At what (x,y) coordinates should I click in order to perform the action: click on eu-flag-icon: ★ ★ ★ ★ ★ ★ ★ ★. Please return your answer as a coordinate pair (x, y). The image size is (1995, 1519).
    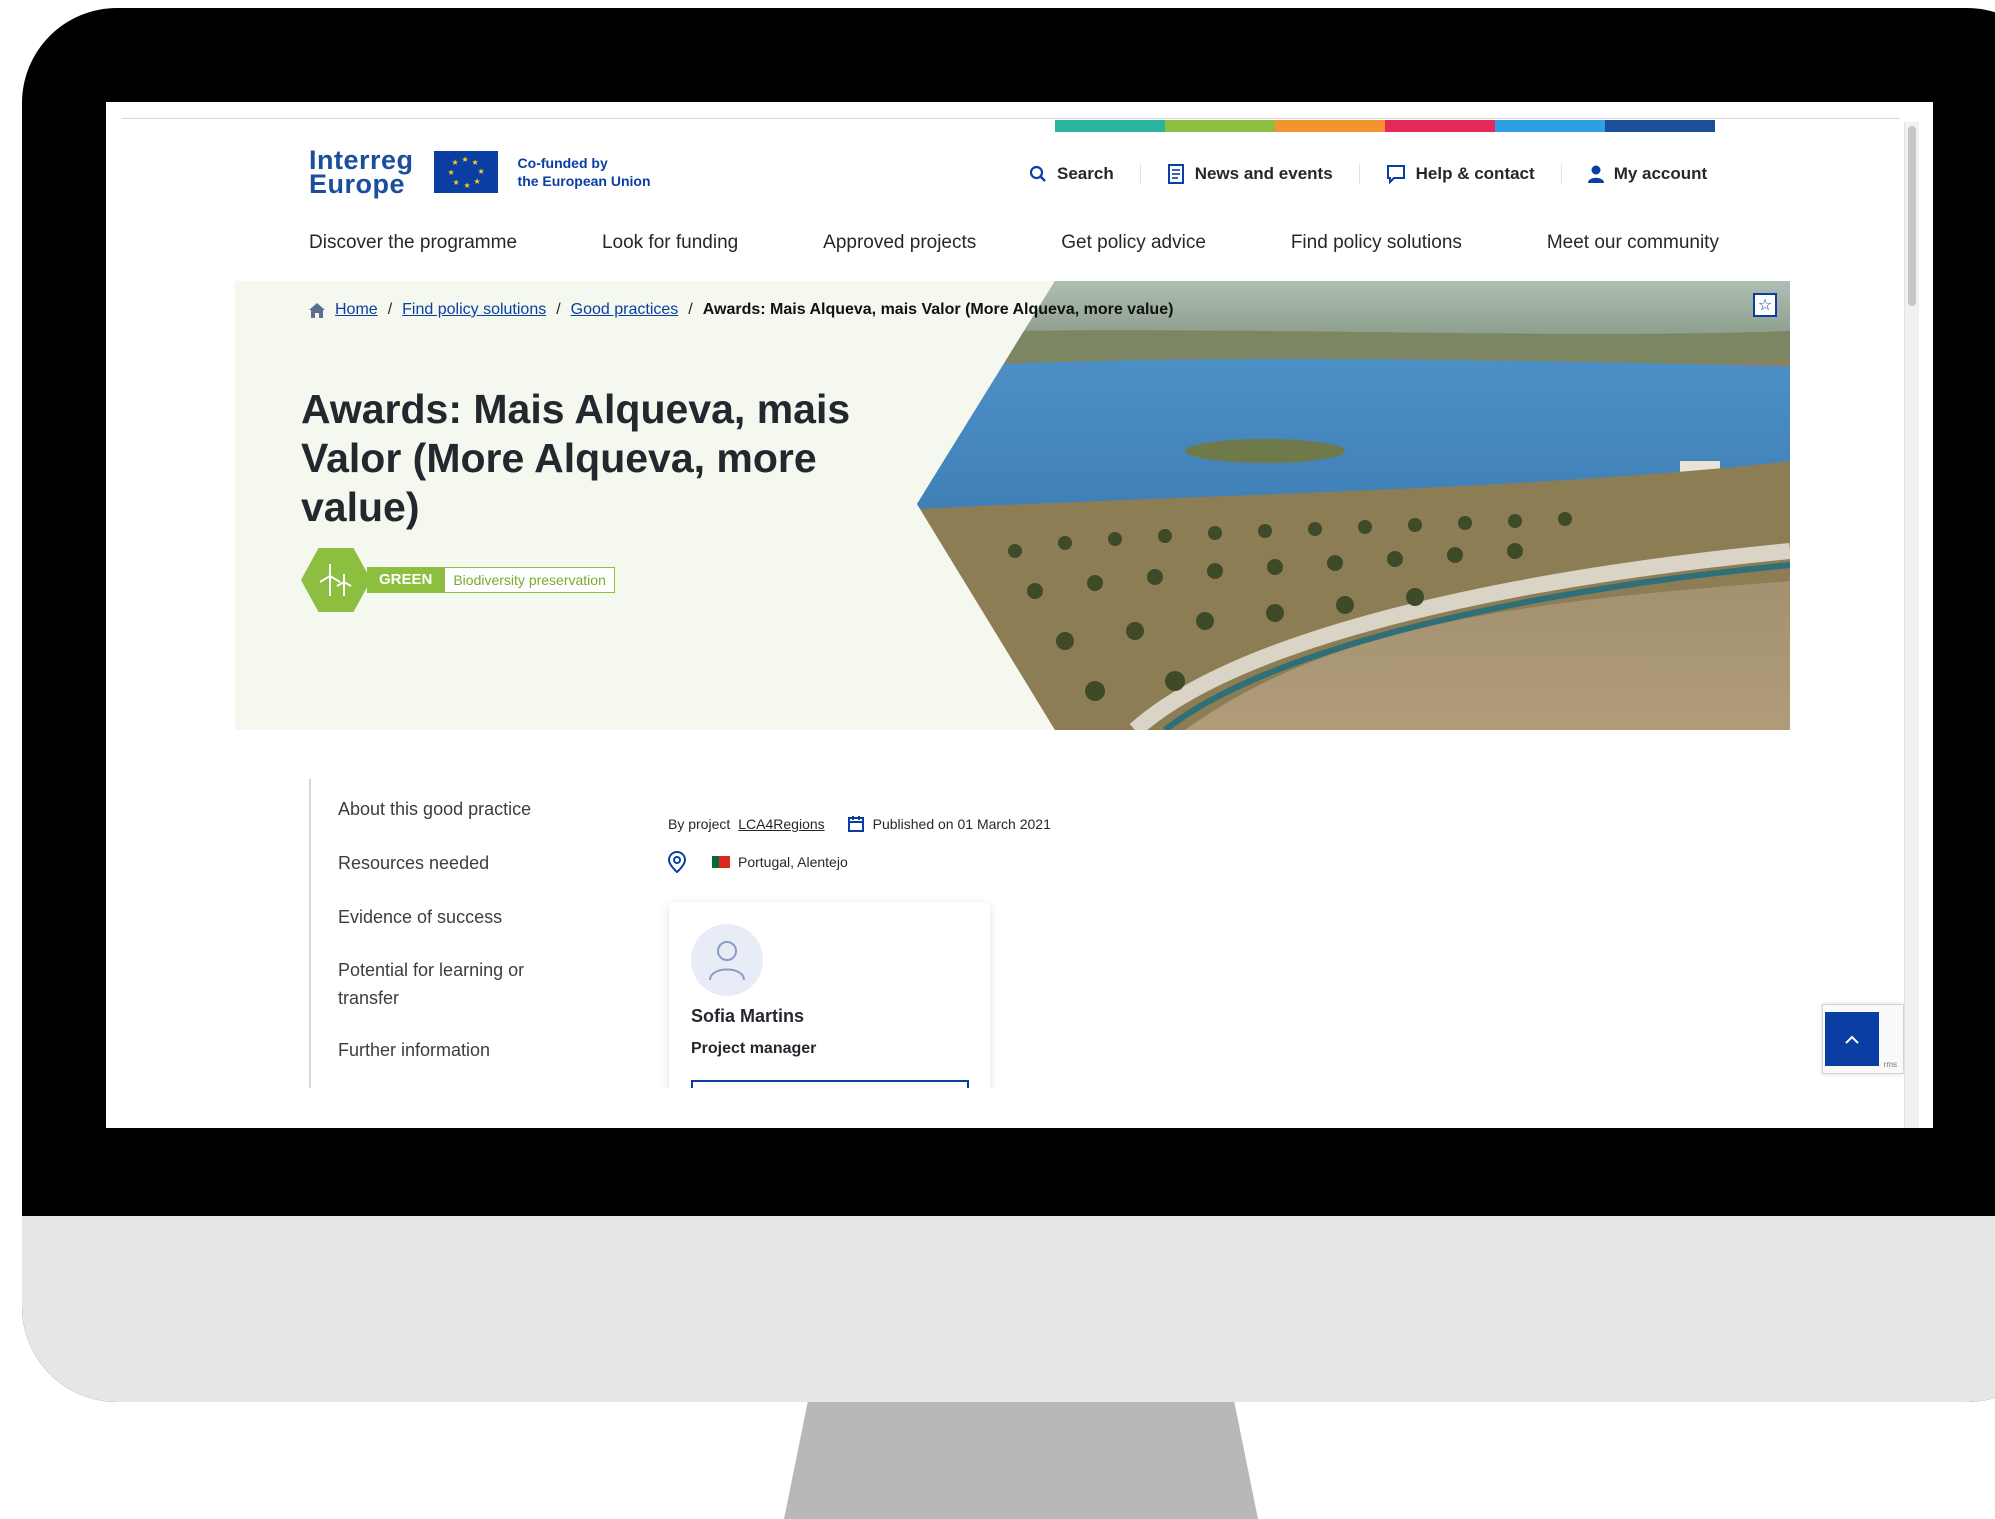
    Looking at the image, I should click on (465, 172).